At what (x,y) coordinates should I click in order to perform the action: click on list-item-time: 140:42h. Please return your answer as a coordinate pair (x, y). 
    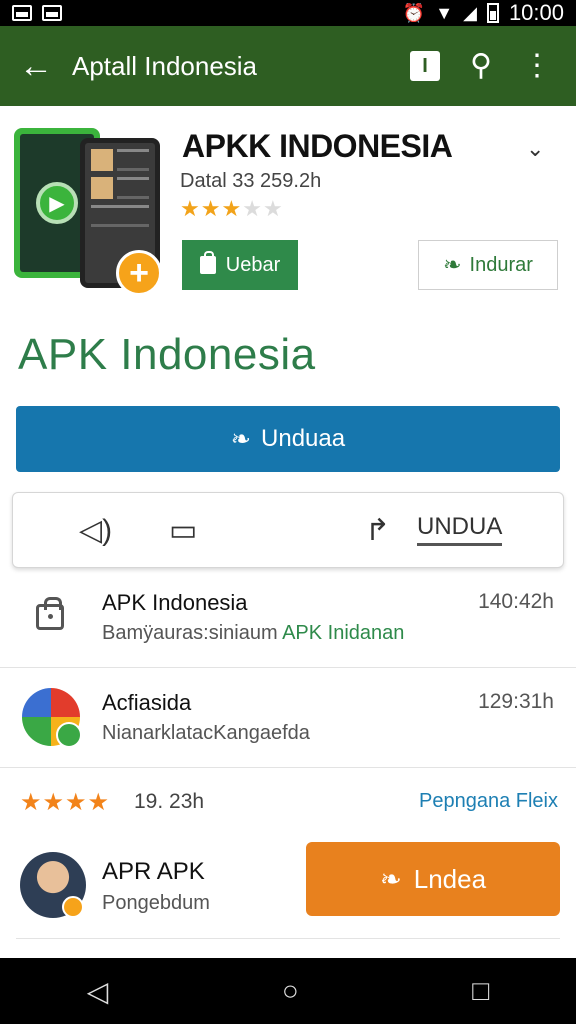
    Looking at the image, I should click on (516, 601).